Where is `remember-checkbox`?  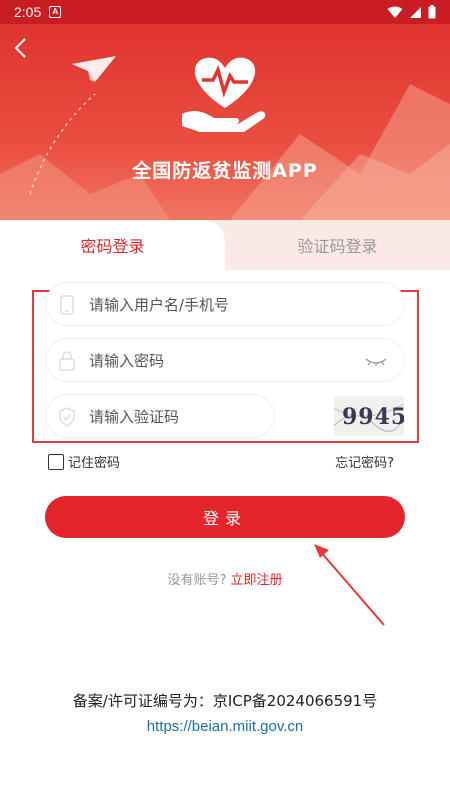
remember-checkbox is located at coordinates (56, 461).